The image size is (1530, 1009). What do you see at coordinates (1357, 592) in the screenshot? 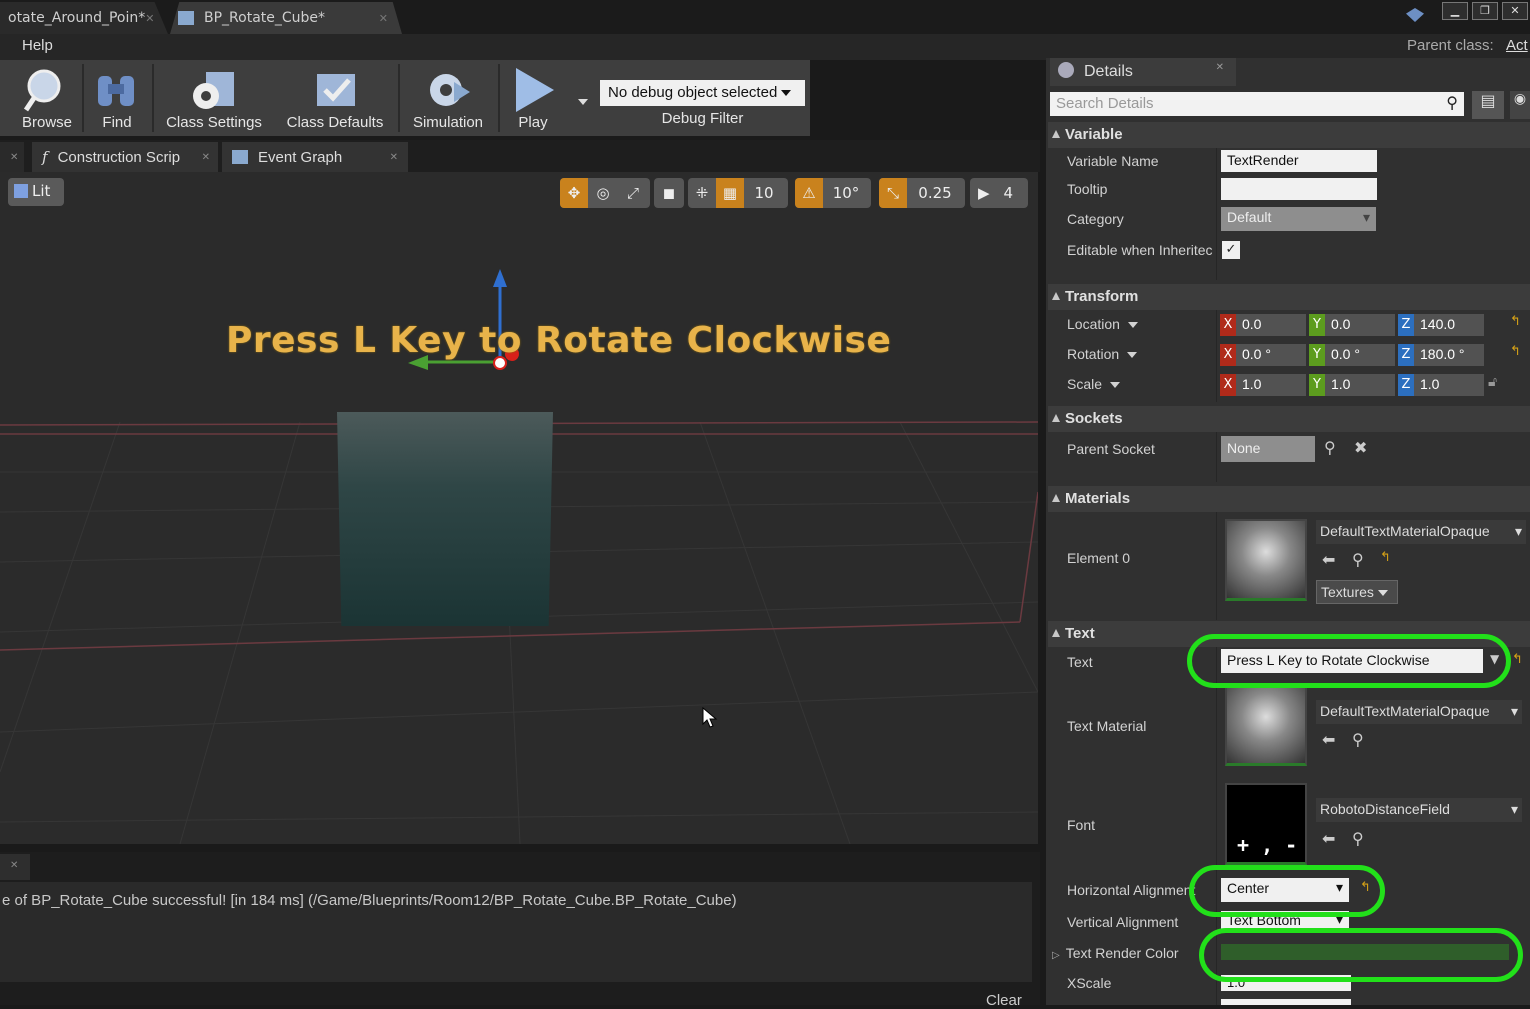
I see `textures-button: Textures` at bounding box center [1357, 592].